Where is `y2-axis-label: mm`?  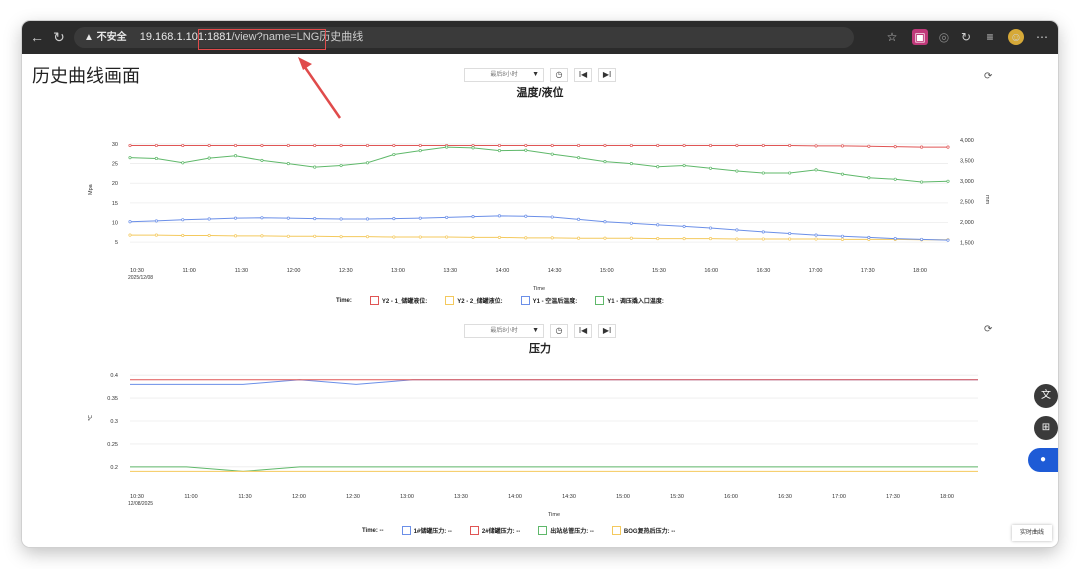 y2-axis-label: mm is located at coordinates (987, 200).